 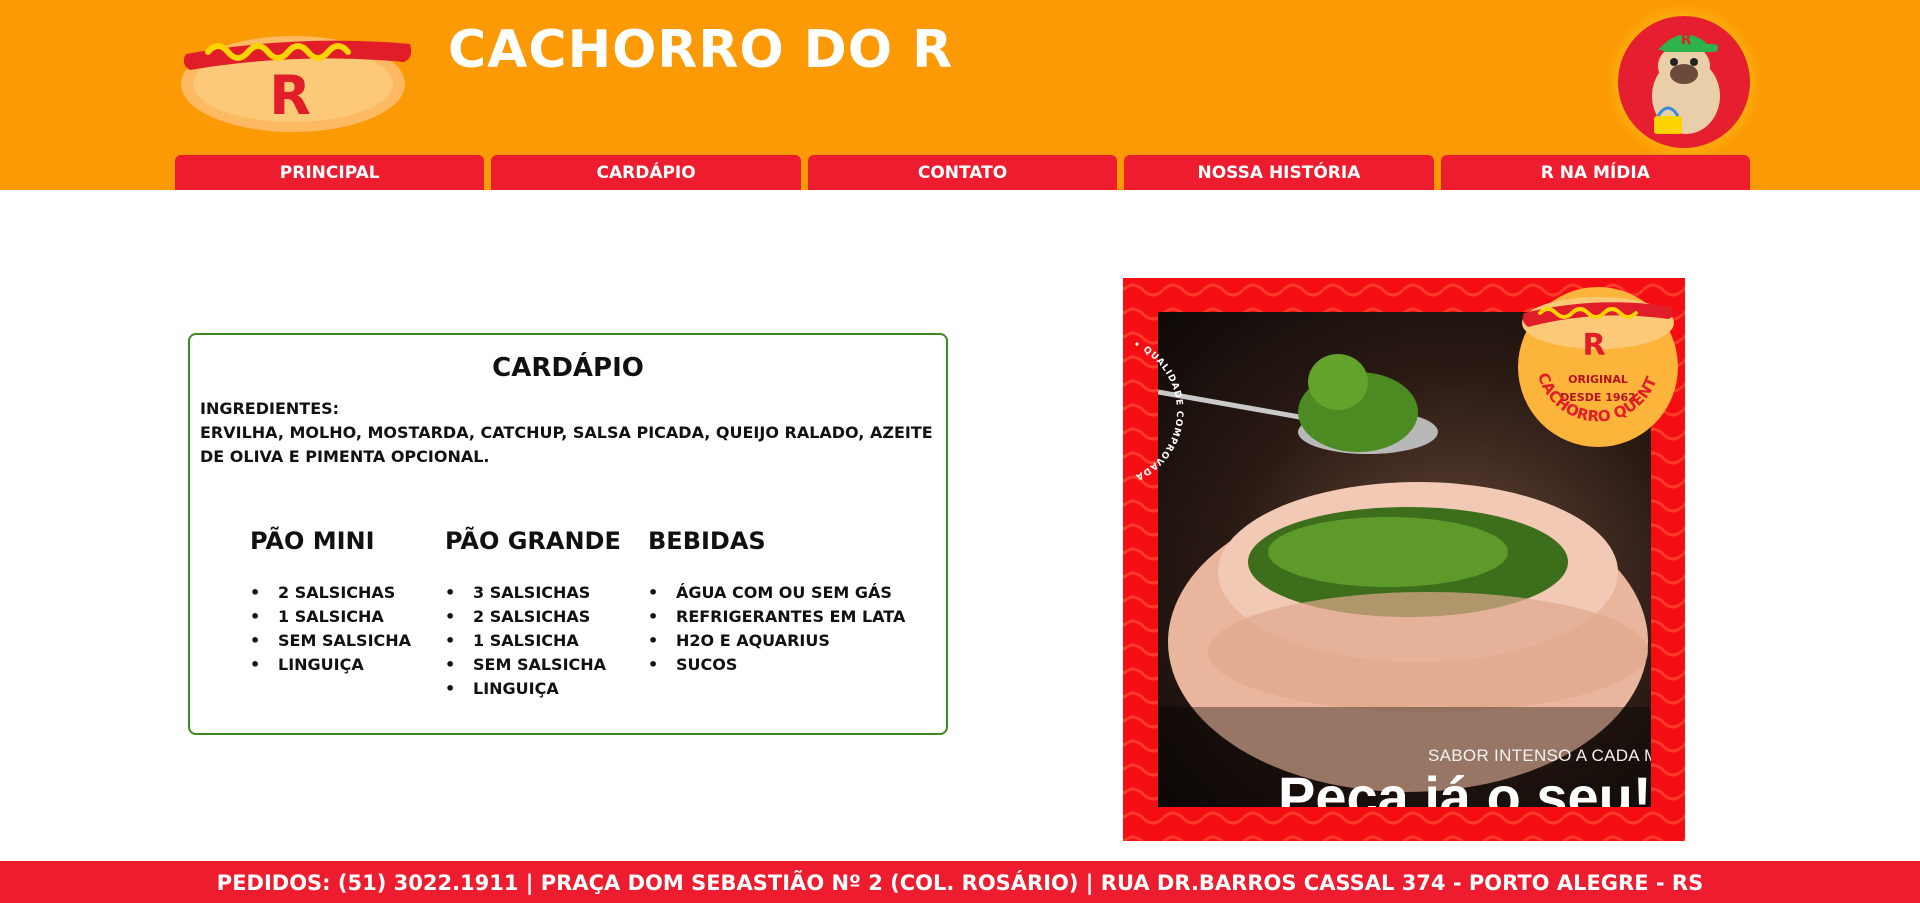 I want to click on badge-letter: R, so click(x=1593, y=345).